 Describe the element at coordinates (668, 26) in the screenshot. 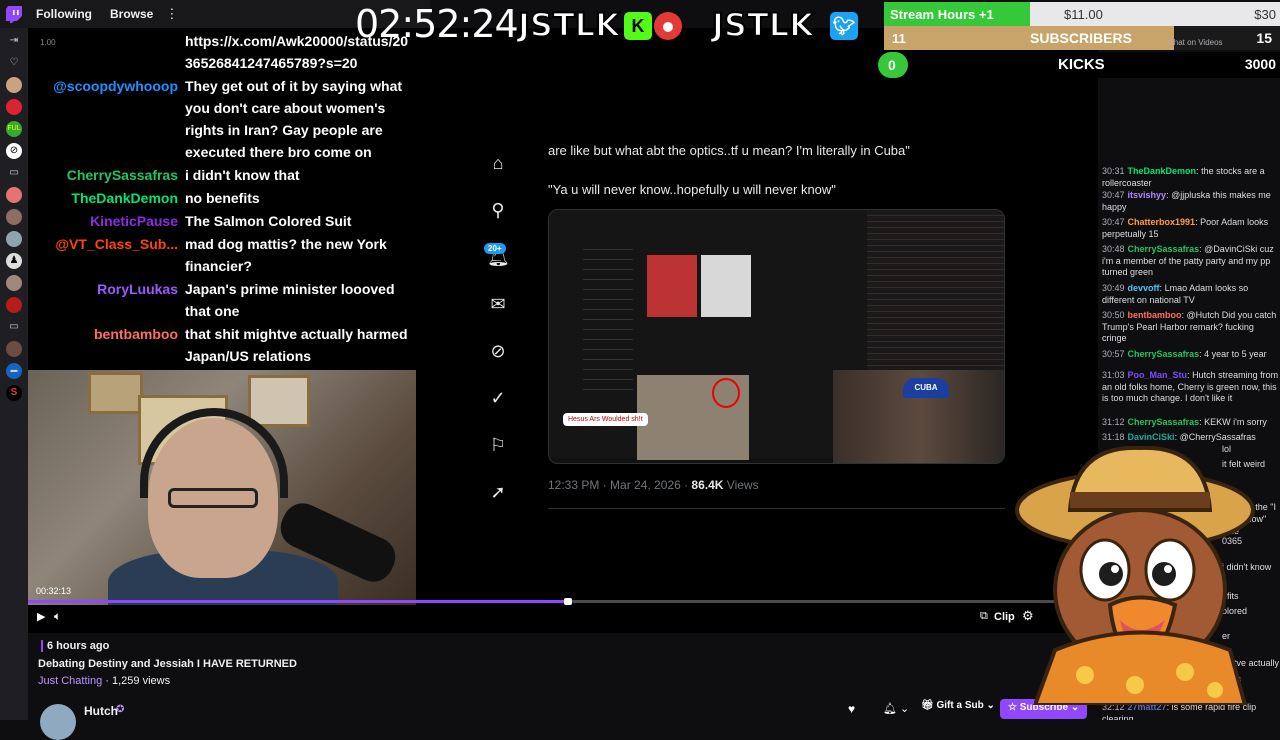

I see `record-icon` at that location.